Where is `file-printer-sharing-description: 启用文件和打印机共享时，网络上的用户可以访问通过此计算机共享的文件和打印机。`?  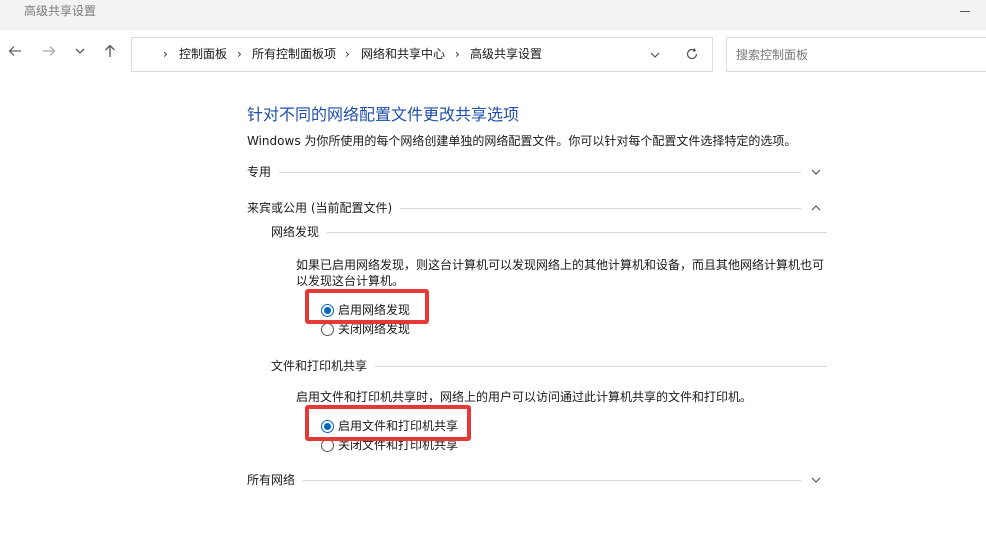
file-printer-sharing-description: 启用文件和打印机共享时，网络上的用户可以访问通过此计算机共享的文件和打印机。 is located at coordinates (524, 397).